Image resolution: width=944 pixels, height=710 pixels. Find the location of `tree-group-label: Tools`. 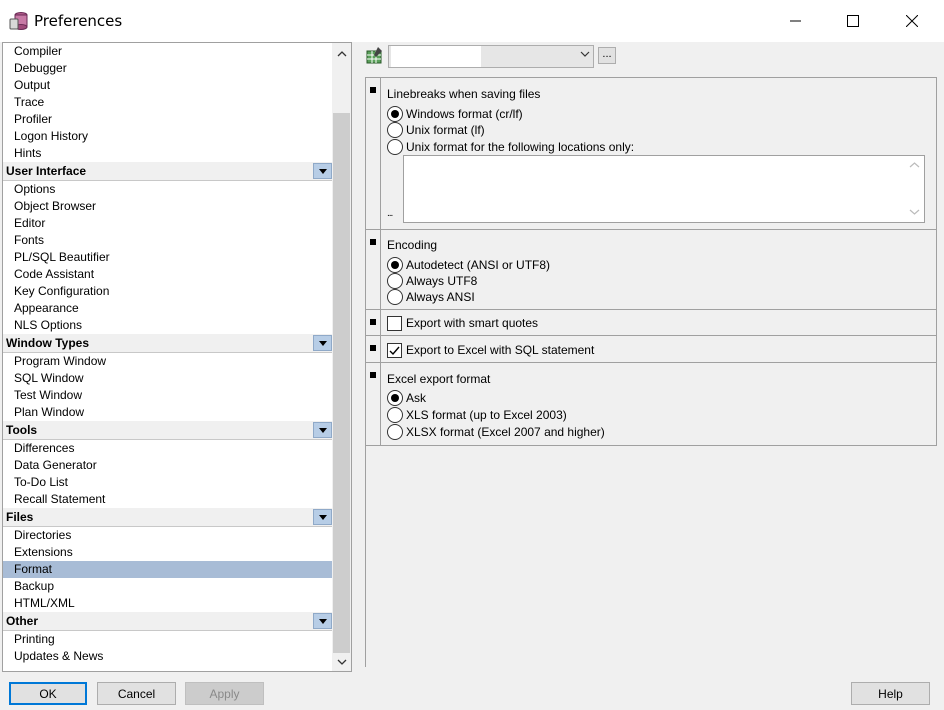

tree-group-label: Tools is located at coordinates (22, 430).